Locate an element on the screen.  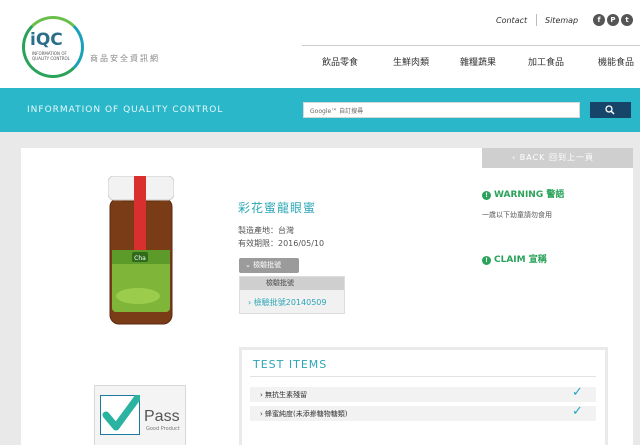
nav-item-snacks: 飲品零食 is located at coordinates (340, 61).